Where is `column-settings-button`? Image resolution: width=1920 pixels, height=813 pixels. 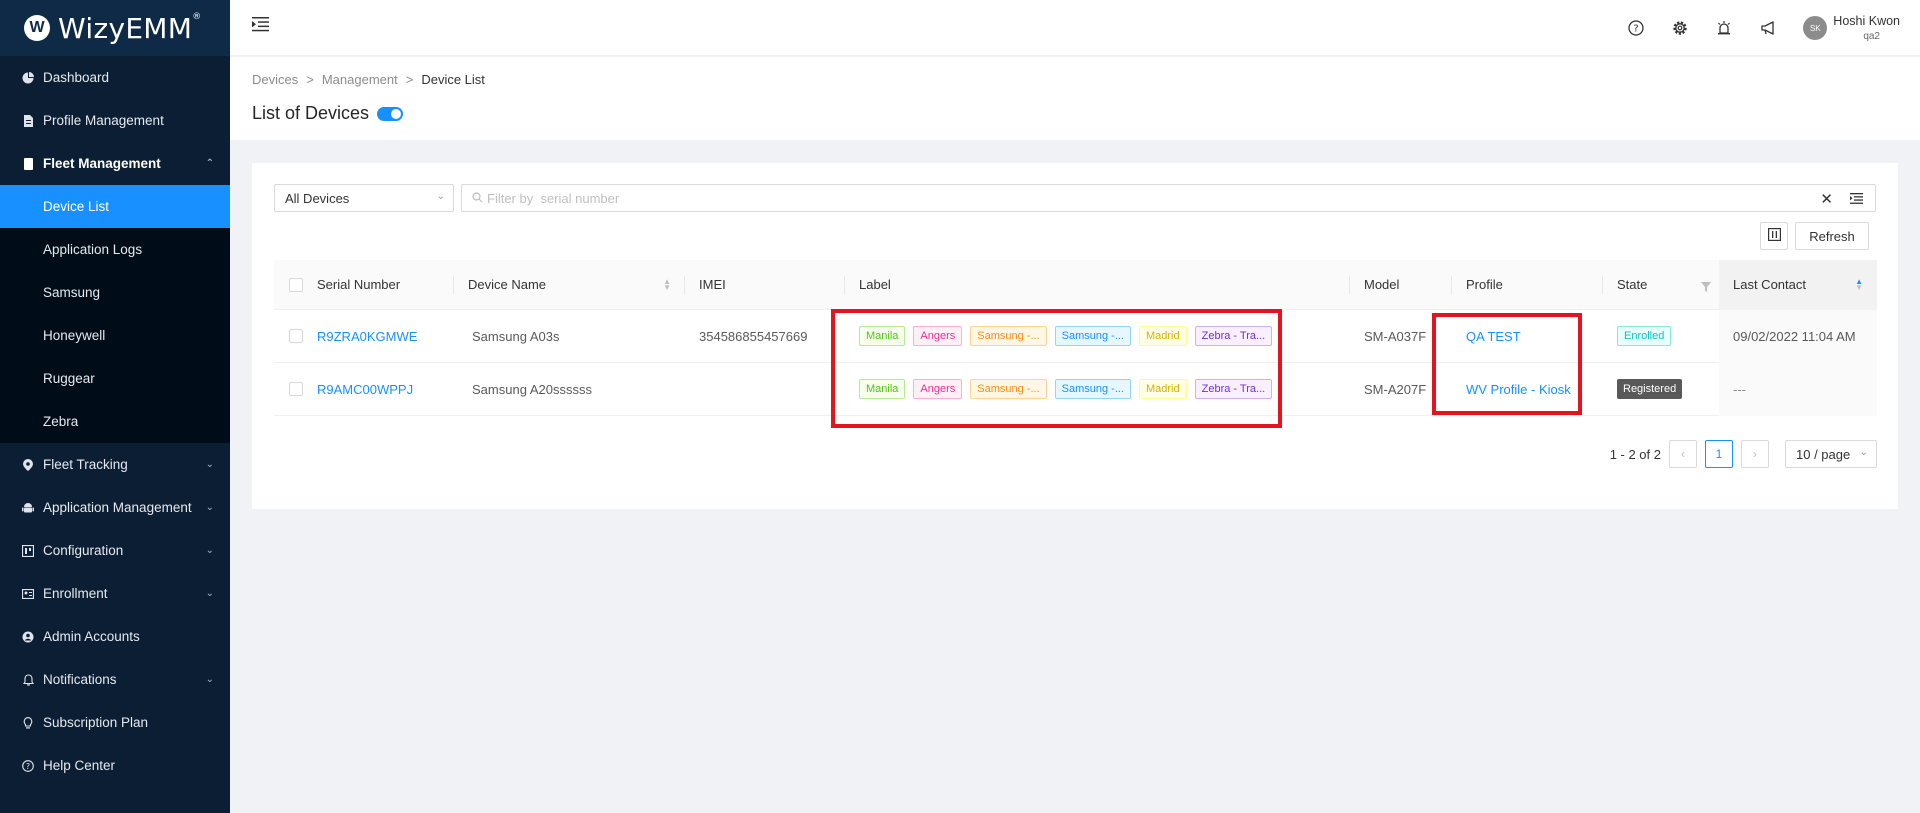
column-settings-button is located at coordinates (1774, 236).